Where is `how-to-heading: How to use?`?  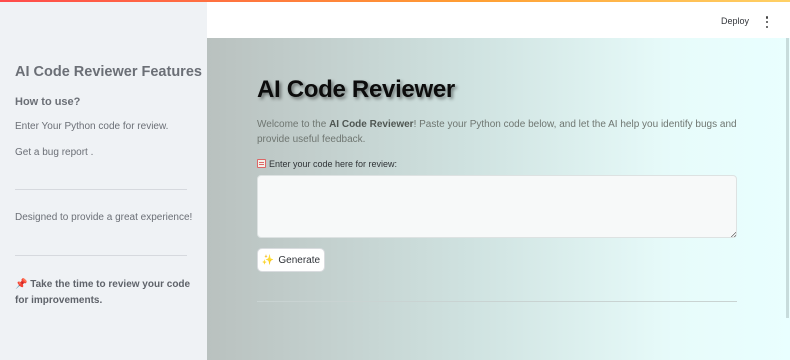
how-to-heading: How to use? is located at coordinates (48, 102).